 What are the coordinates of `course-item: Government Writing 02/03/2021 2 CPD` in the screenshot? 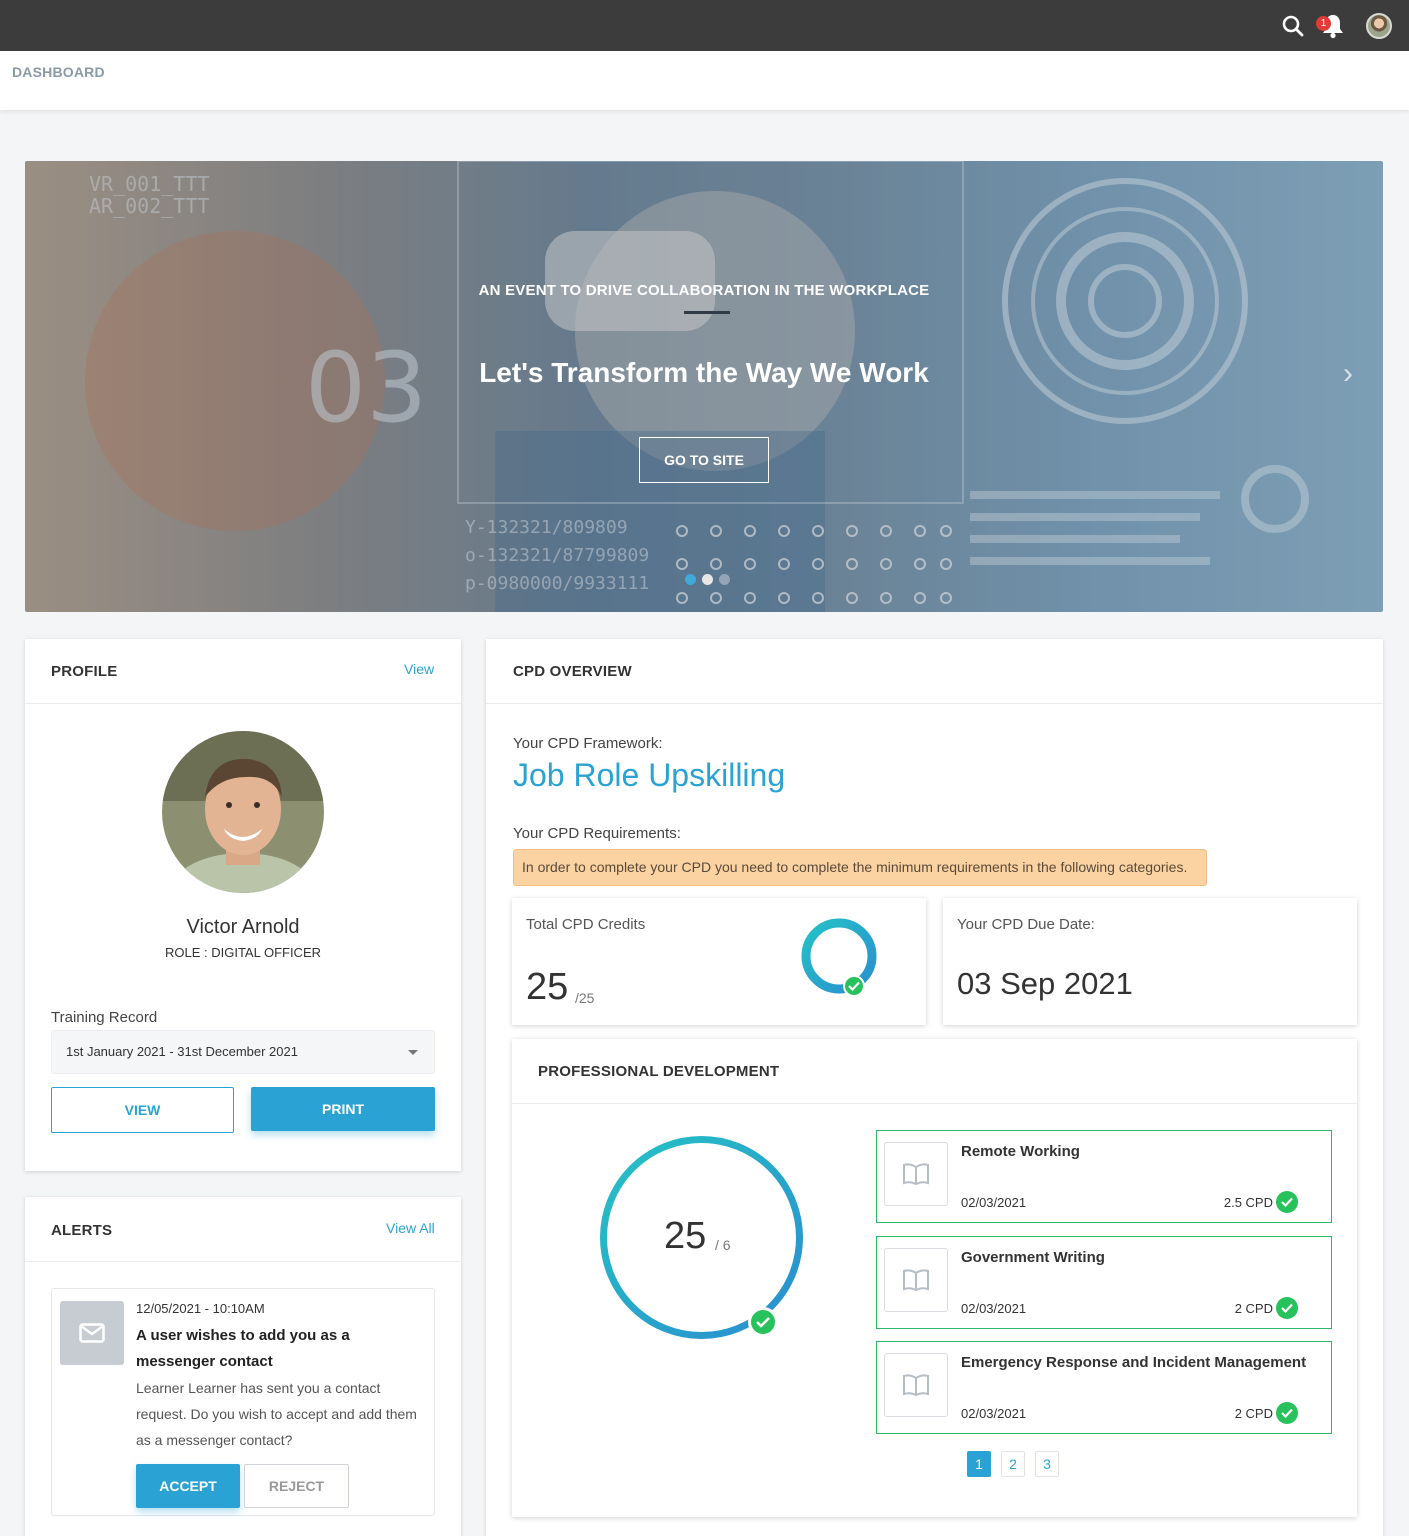 It's located at (1104, 1282).